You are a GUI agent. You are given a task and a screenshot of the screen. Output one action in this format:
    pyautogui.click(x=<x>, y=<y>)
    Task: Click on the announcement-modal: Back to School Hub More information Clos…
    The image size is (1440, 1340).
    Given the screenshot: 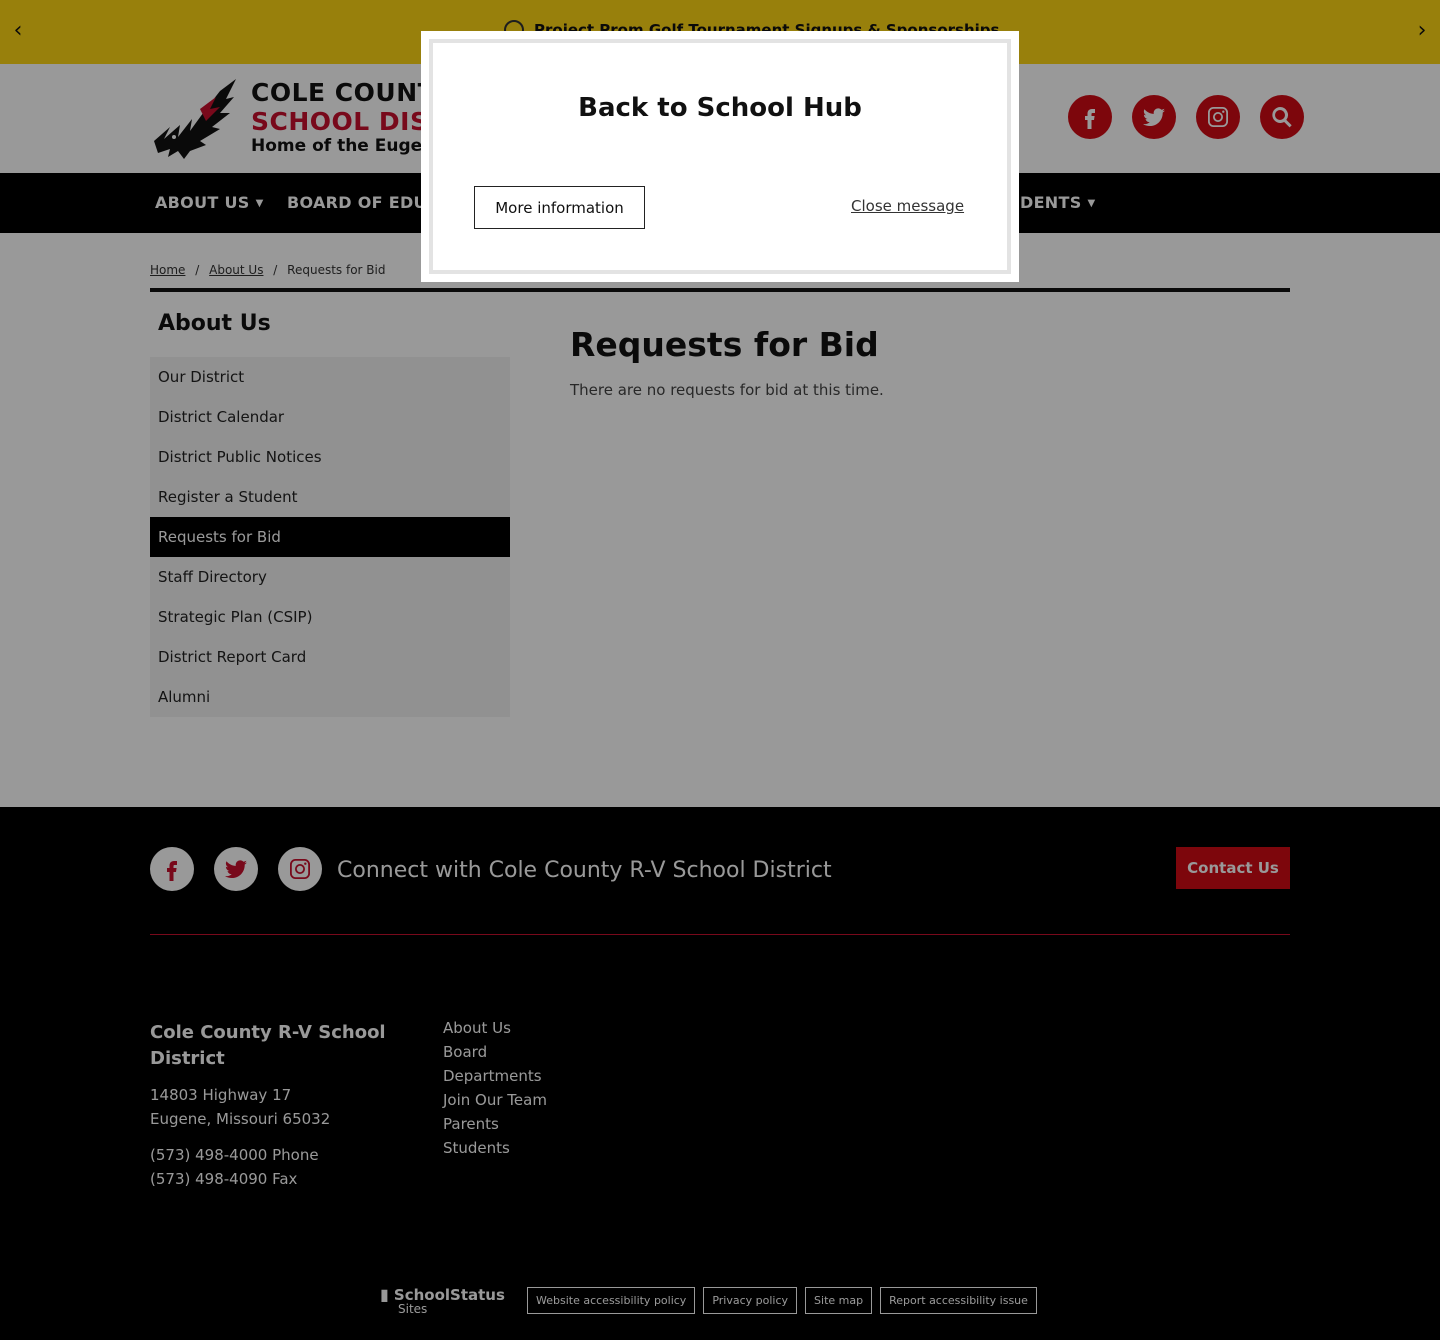 What is the action you would take?
    pyautogui.click(x=720, y=156)
    